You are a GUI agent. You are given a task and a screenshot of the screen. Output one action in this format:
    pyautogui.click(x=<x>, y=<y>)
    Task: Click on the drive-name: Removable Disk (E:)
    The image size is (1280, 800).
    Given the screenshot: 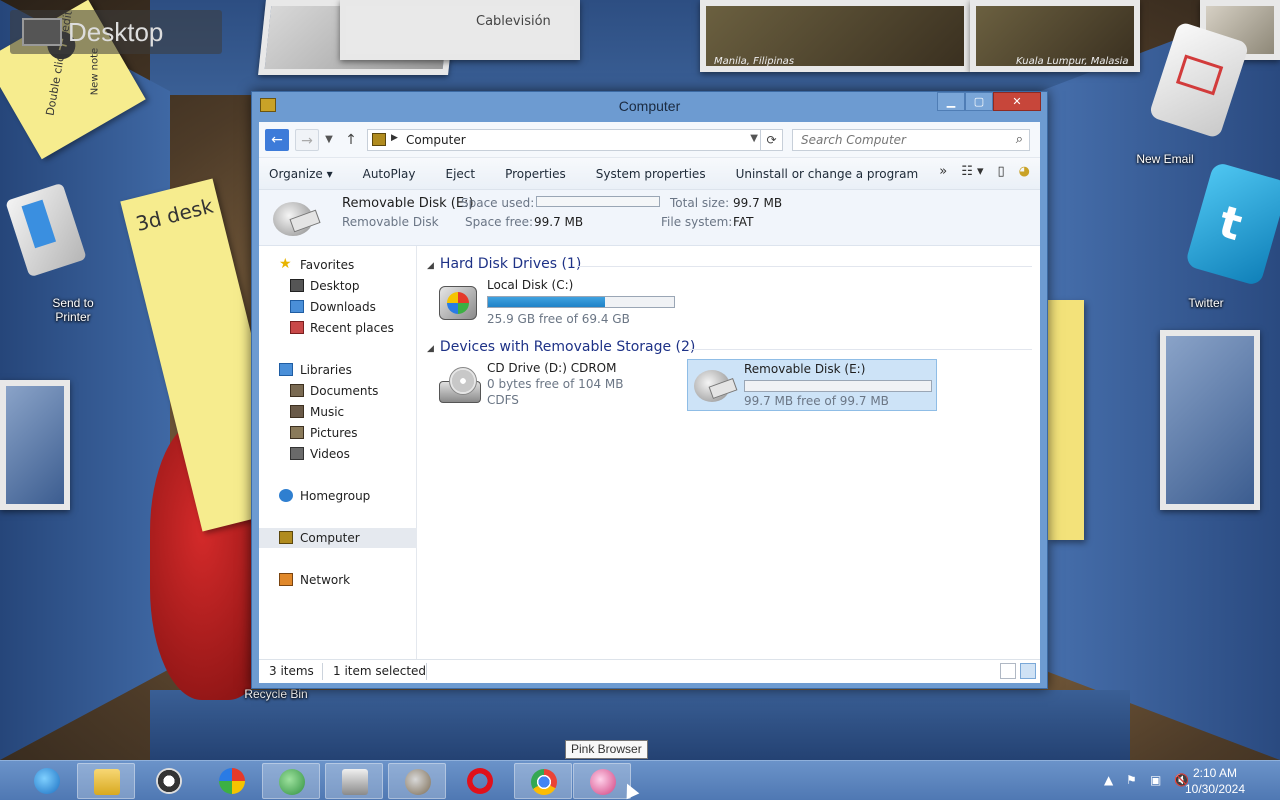 What is the action you would take?
    pyautogui.click(x=805, y=369)
    